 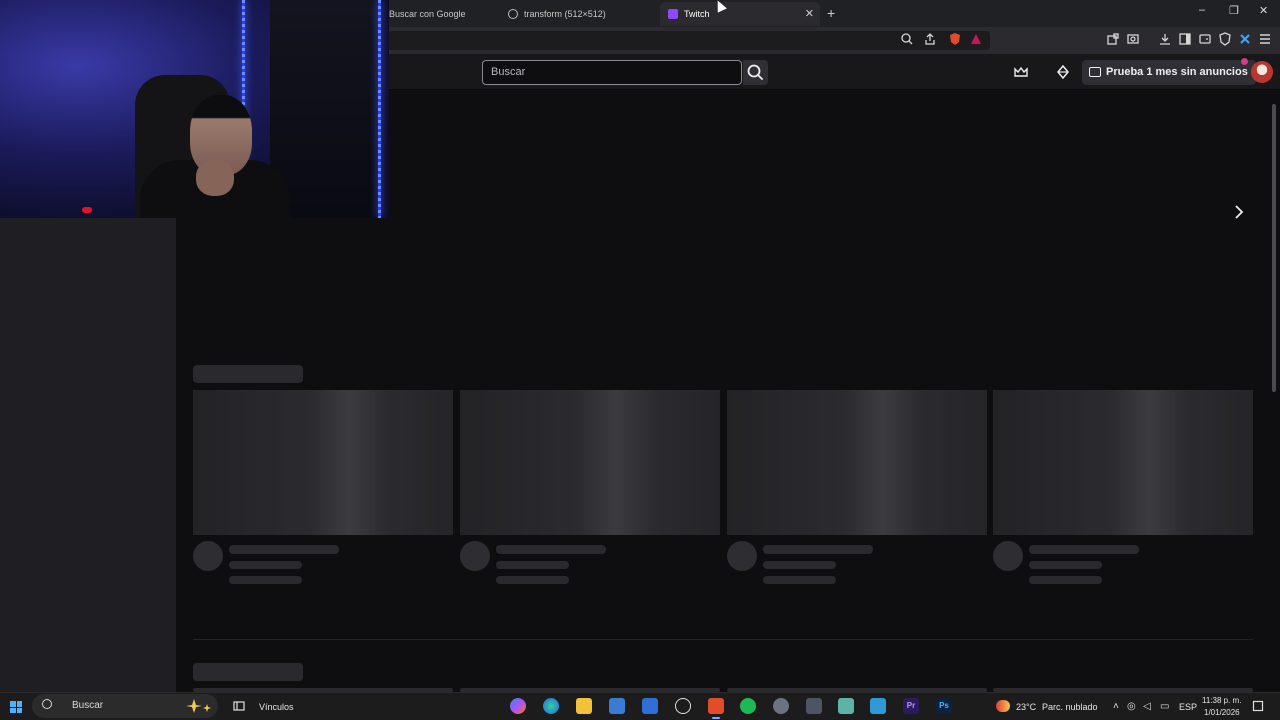 What do you see at coordinates (1063, 72) in the screenshot?
I see `bits-icon` at bounding box center [1063, 72].